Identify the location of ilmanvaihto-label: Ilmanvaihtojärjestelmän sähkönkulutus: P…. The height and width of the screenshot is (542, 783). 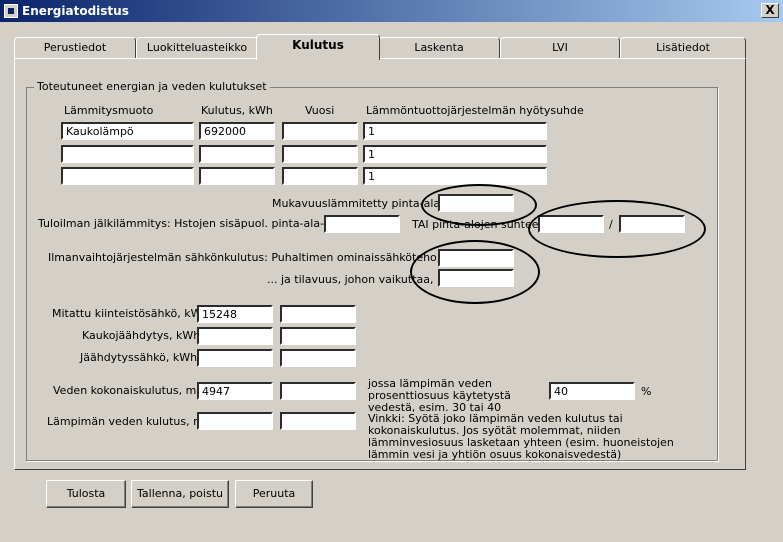
(274, 257).